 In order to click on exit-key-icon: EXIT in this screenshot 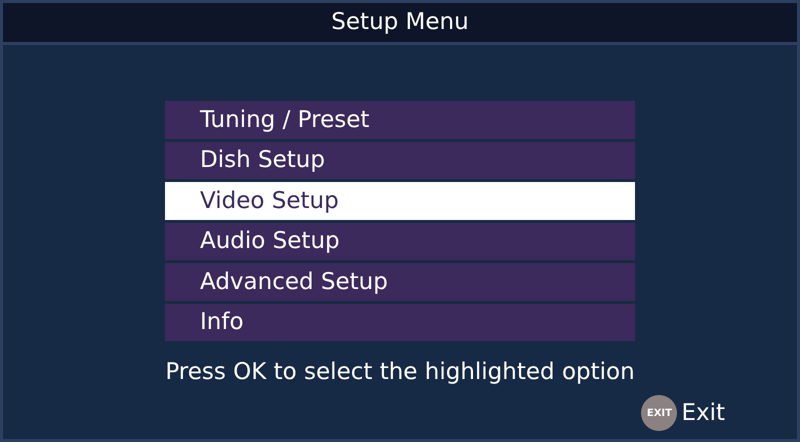, I will do `click(659, 413)`.